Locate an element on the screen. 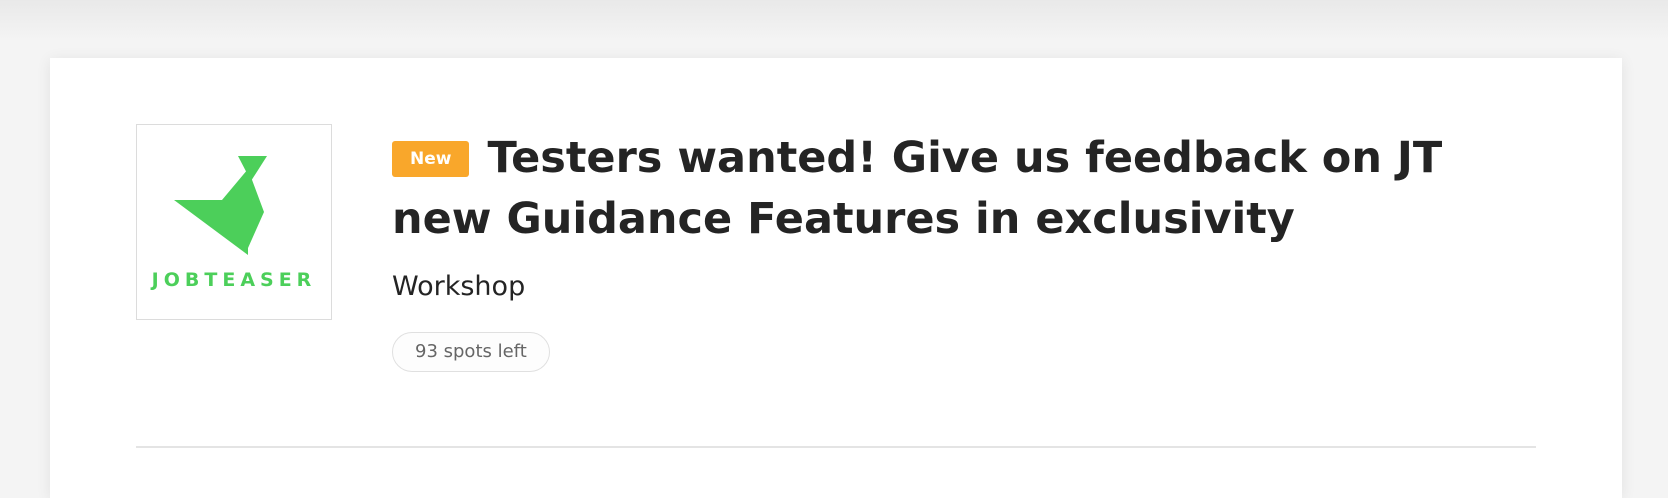 The image size is (1668, 498). new-badge: New is located at coordinates (431, 159).